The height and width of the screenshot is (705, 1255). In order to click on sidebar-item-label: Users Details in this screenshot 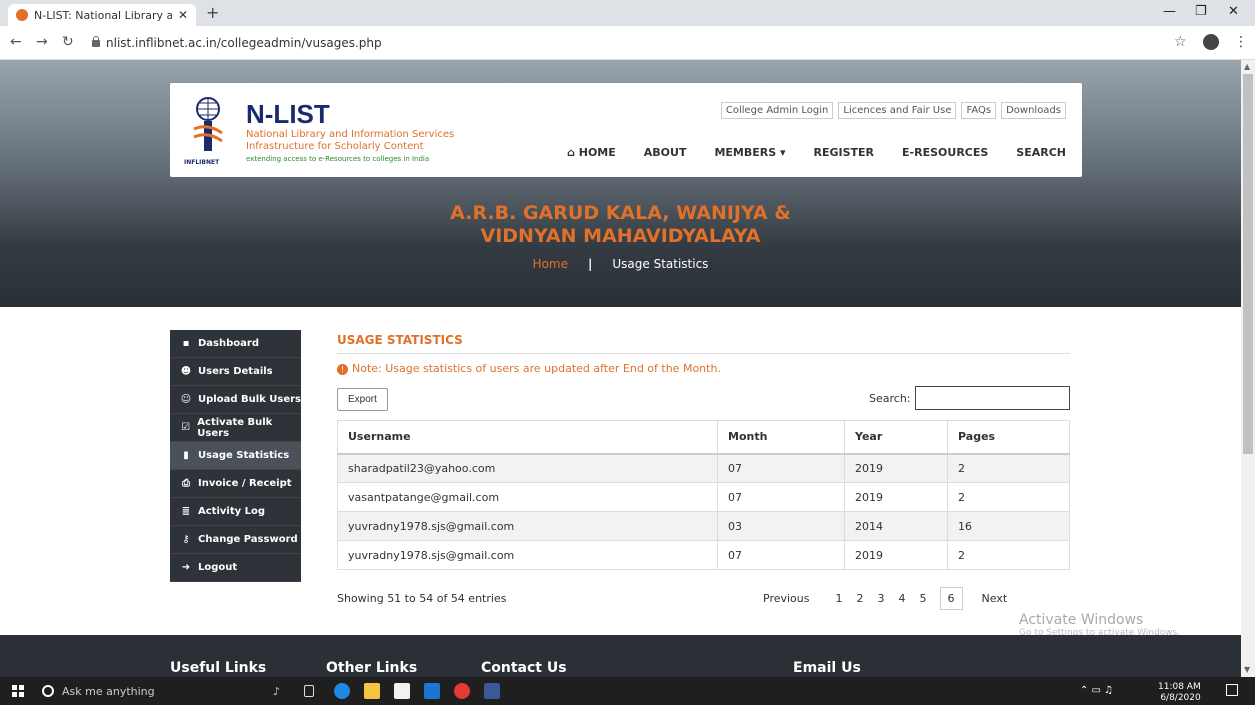, I will do `click(235, 371)`.